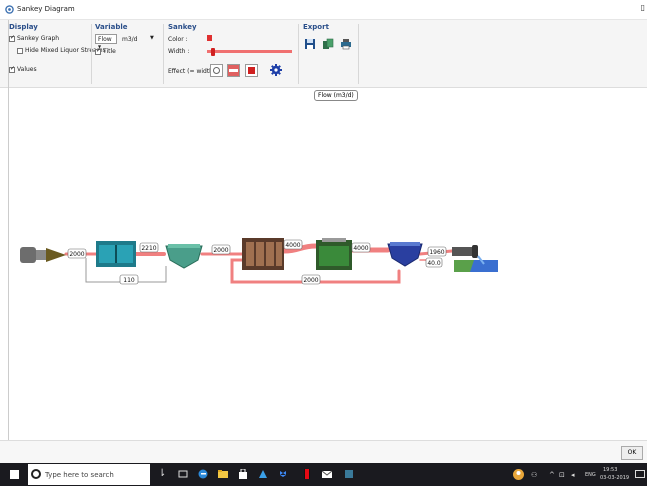 This screenshot has width=647, height=486. Describe the element at coordinates (573, 475) in the screenshot. I see `volume-icon: ◂` at that location.